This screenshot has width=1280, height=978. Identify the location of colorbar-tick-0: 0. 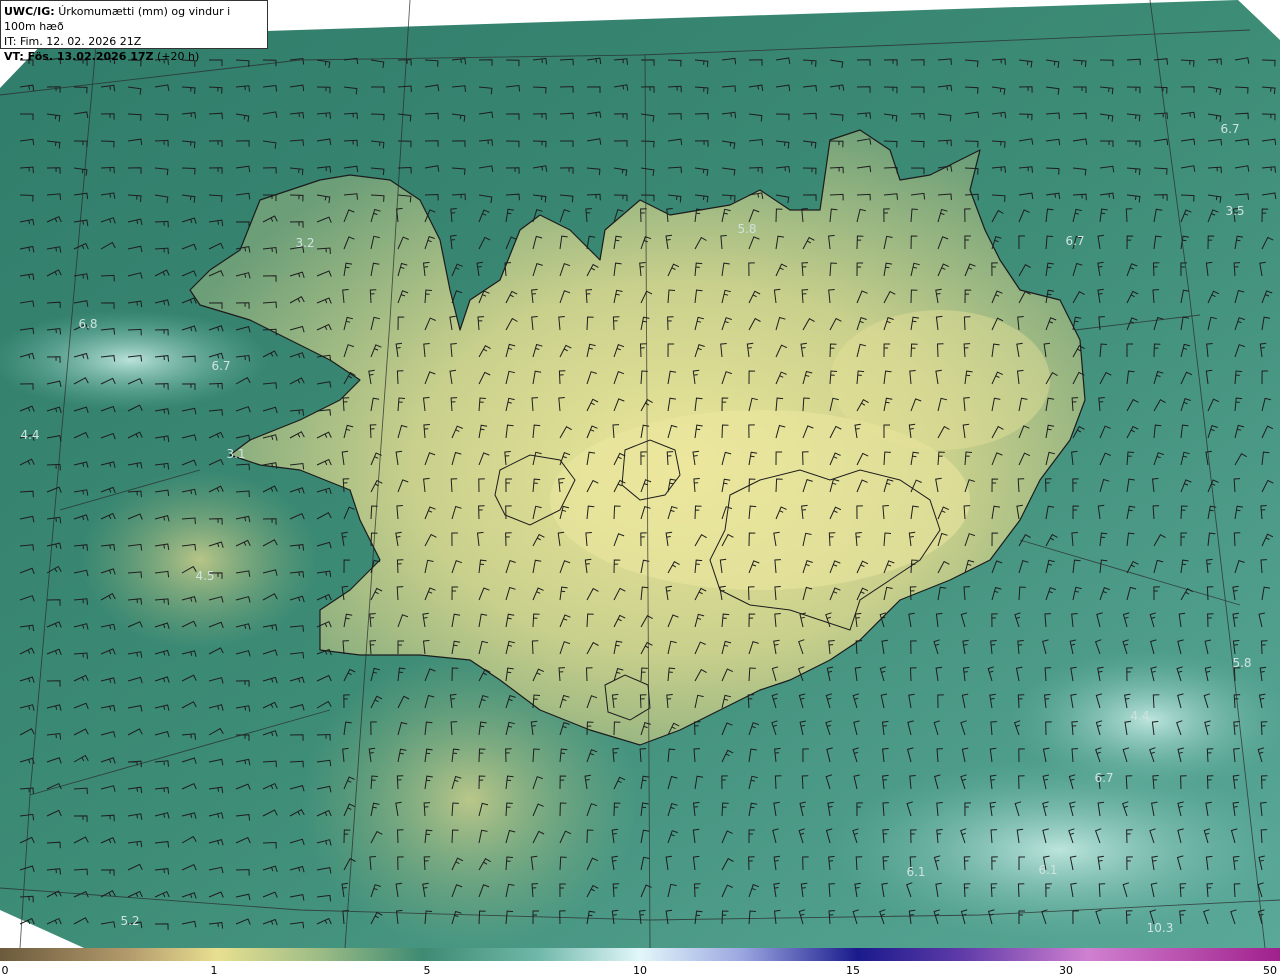
(5, 970).